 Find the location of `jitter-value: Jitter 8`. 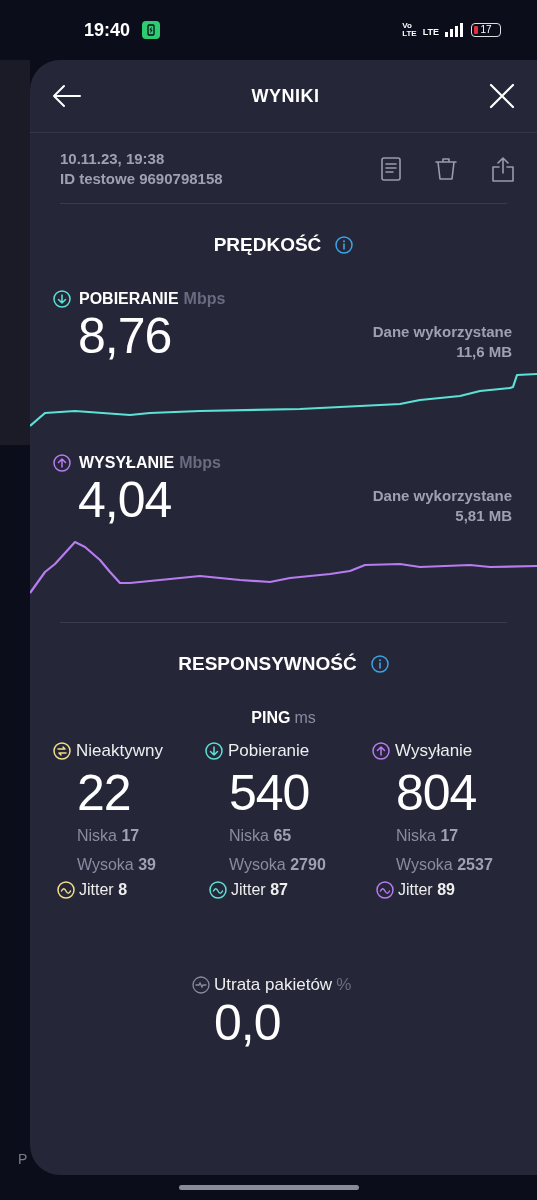

jitter-value: Jitter 8 is located at coordinates (103, 890).